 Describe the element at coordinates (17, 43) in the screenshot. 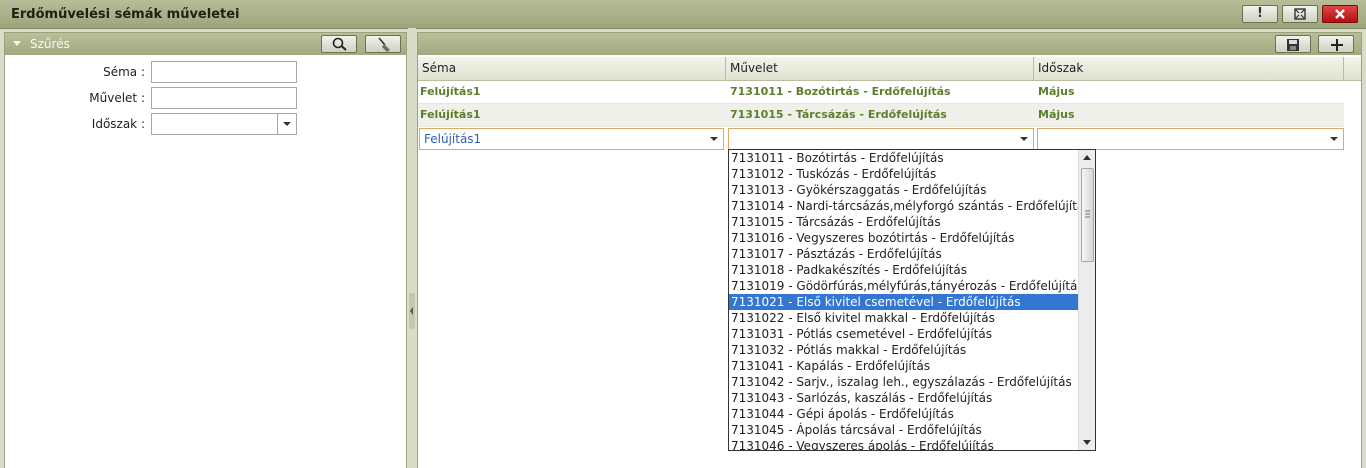

I see `collapse-caret-icon` at that location.